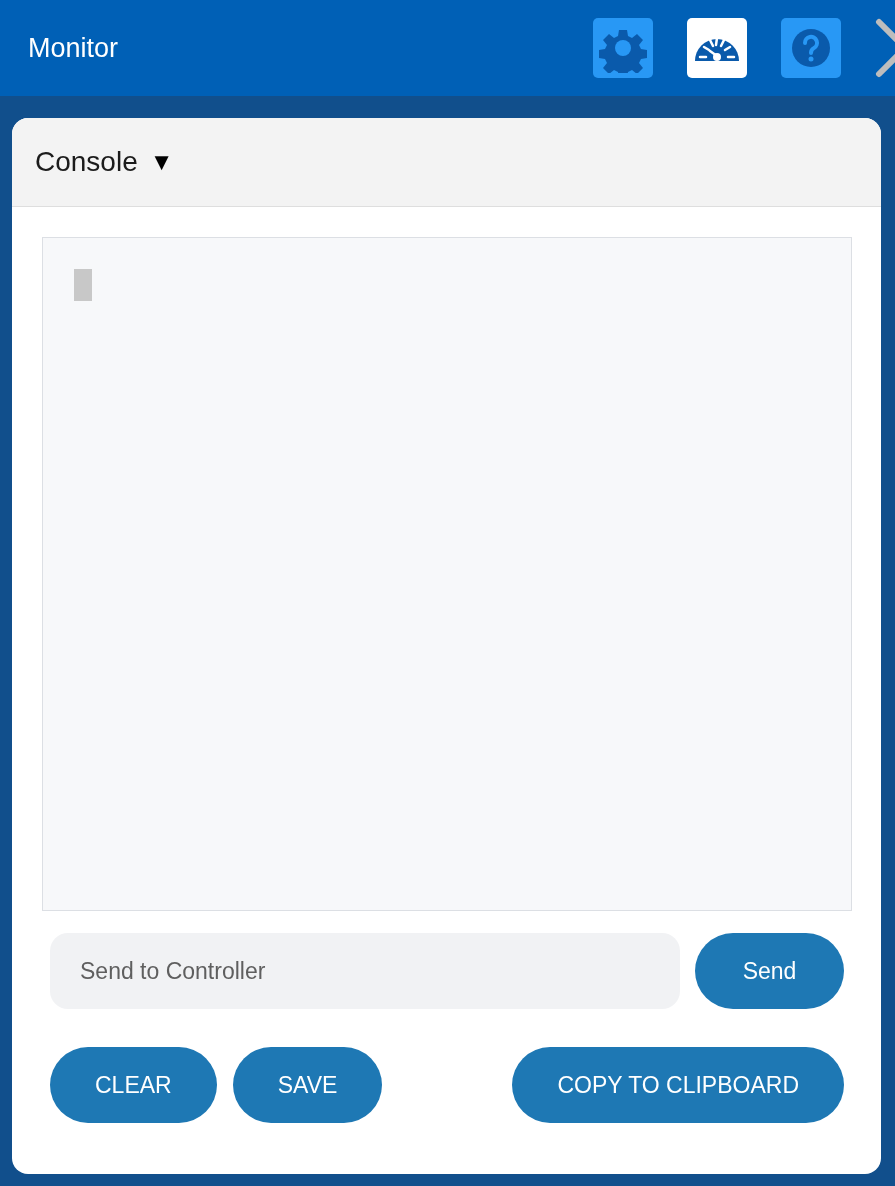 The width and height of the screenshot is (895, 1186). I want to click on action-button: COPY TO CLIPBOARD, so click(678, 1085).